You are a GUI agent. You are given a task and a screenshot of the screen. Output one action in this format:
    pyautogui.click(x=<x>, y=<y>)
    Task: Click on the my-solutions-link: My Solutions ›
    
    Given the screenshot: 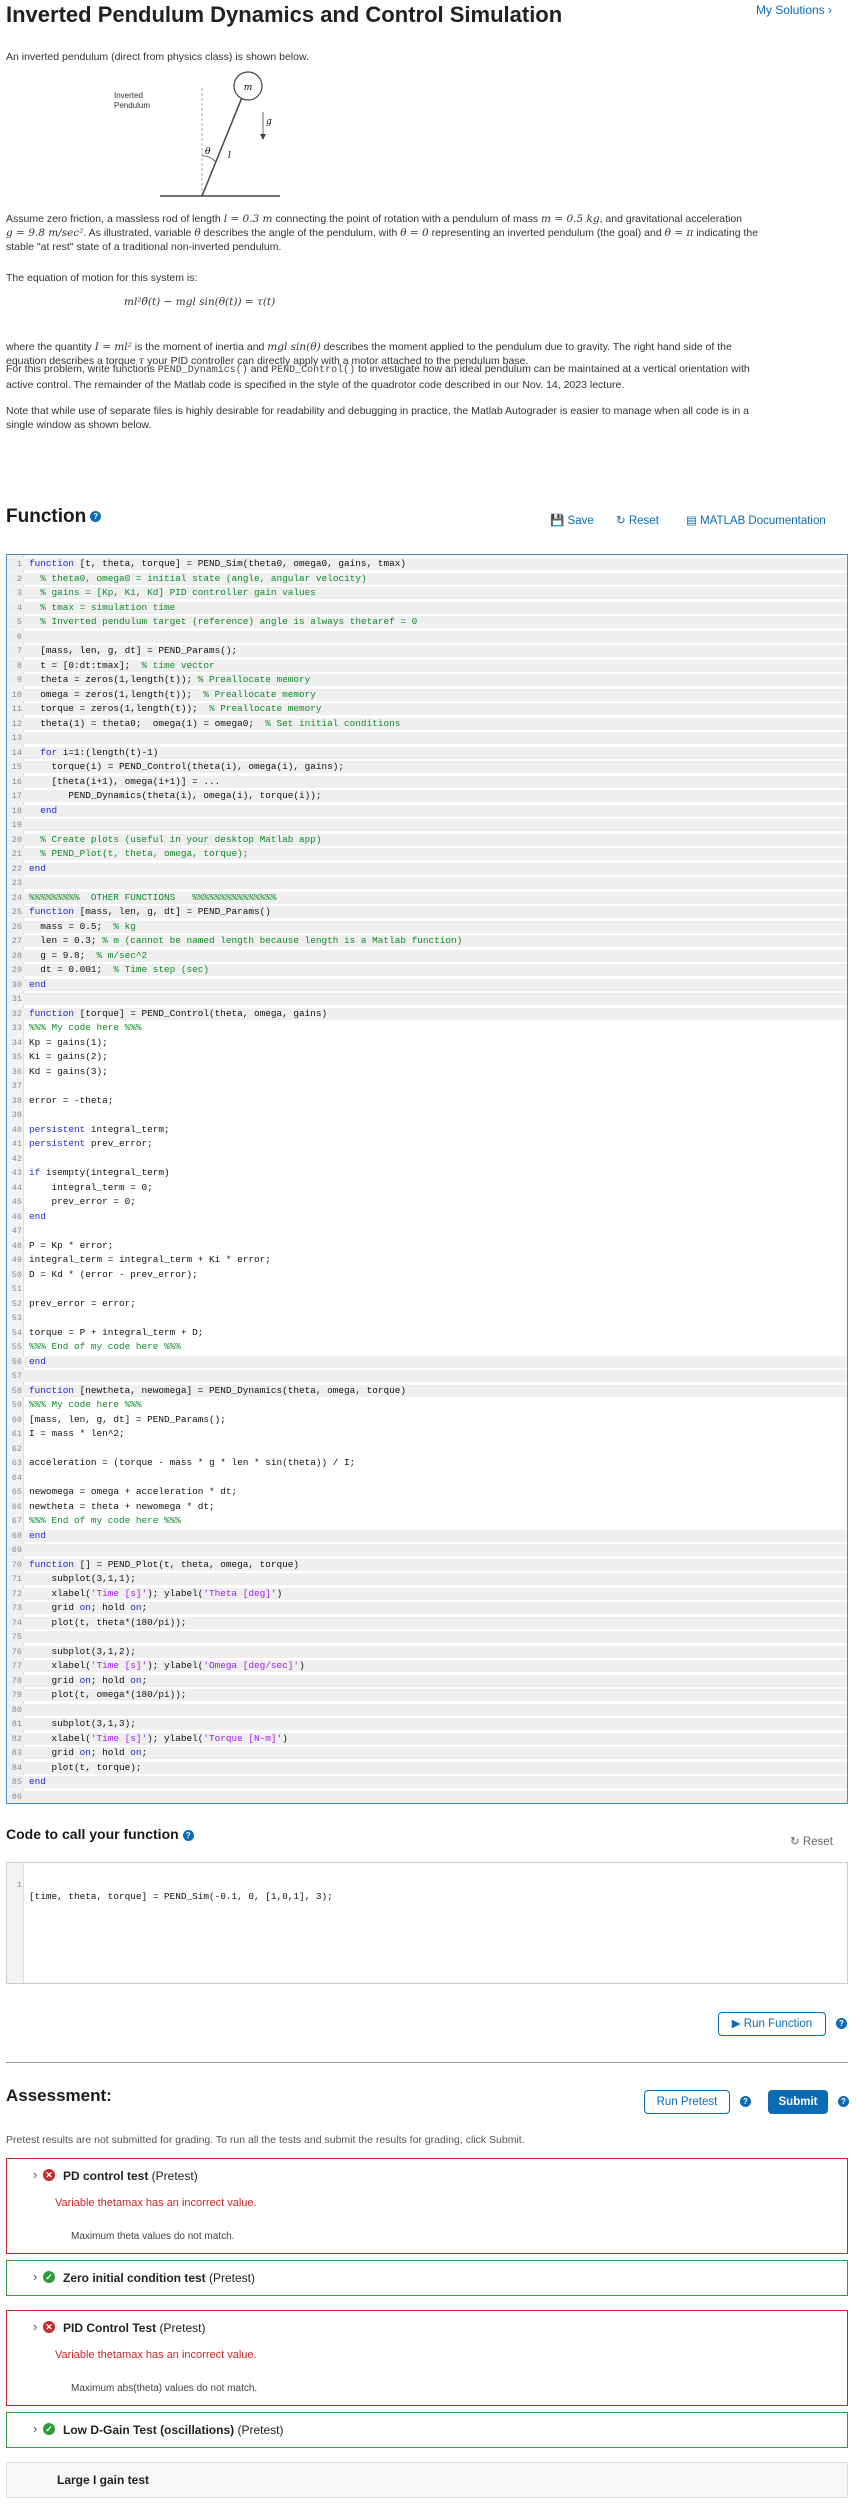 What is the action you would take?
    pyautogui.click(x=794, y=10)
    